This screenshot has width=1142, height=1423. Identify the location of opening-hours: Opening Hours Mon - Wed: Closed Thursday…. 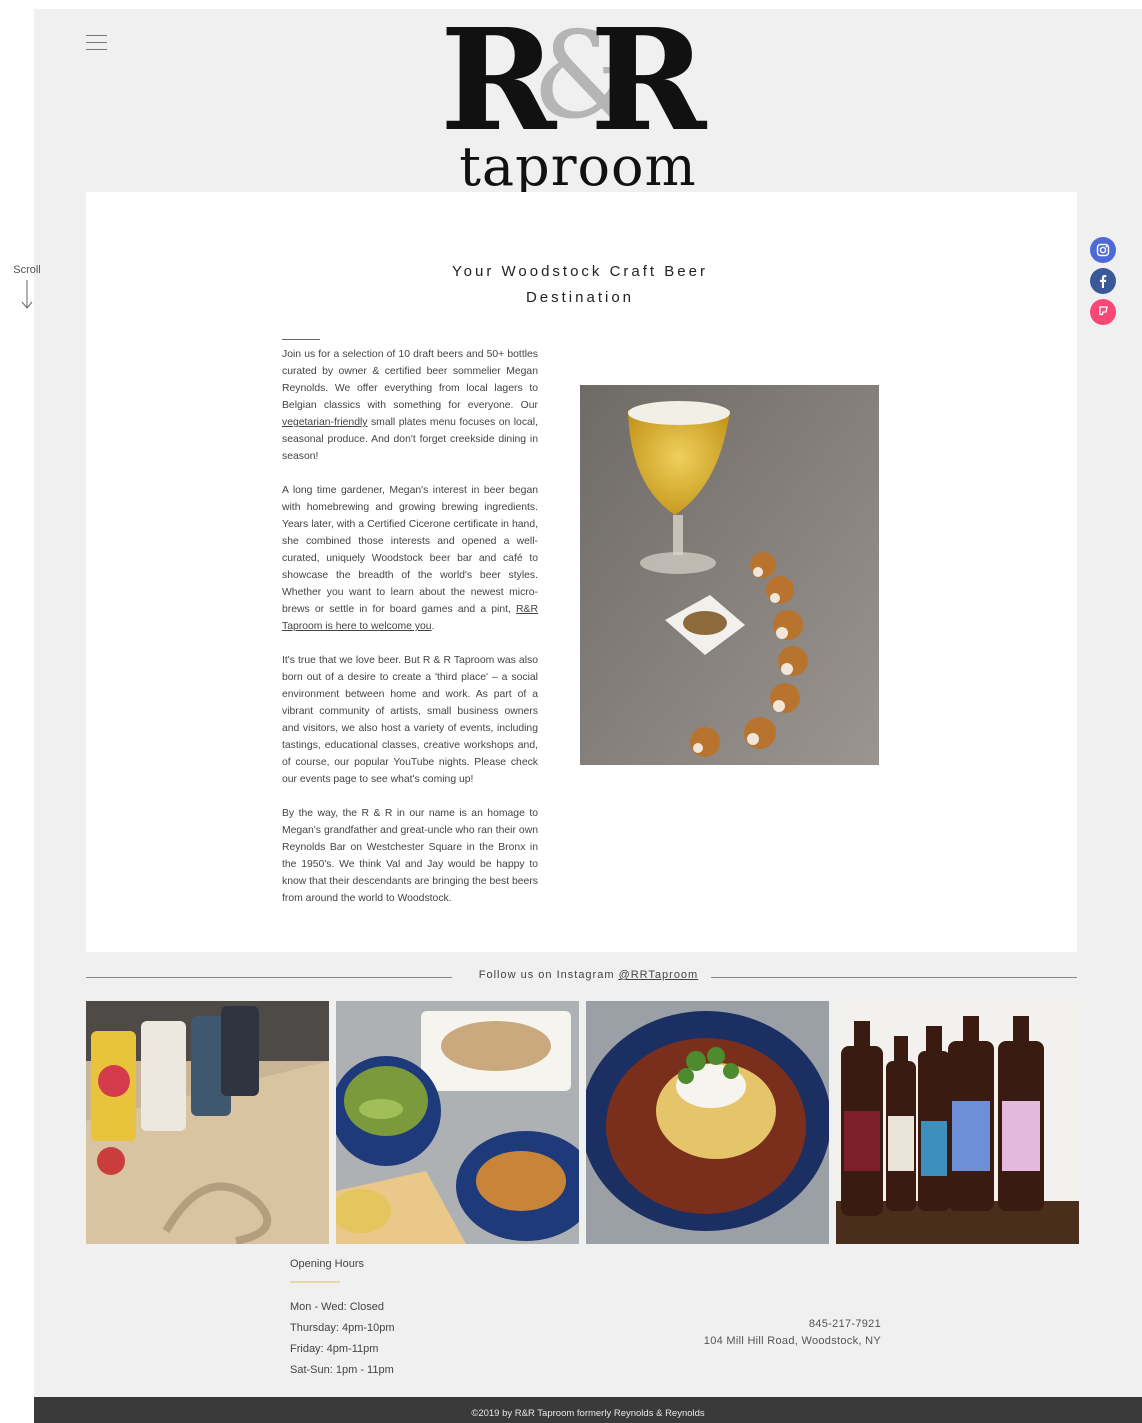
(390, 1319).